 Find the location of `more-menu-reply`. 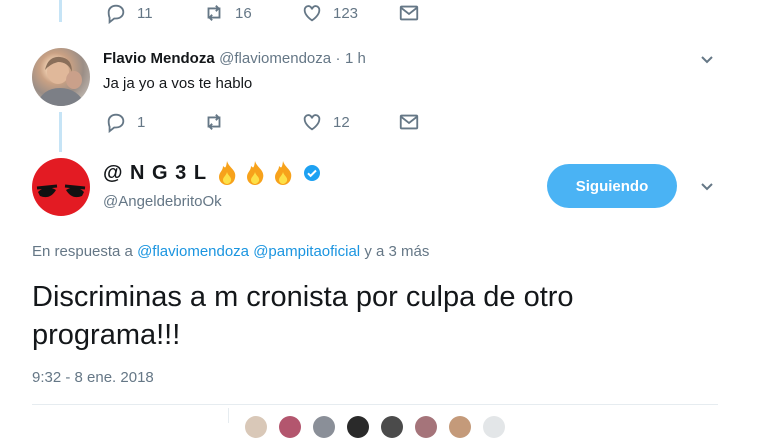

more-menu-reply is located at coordinates (707, 60).